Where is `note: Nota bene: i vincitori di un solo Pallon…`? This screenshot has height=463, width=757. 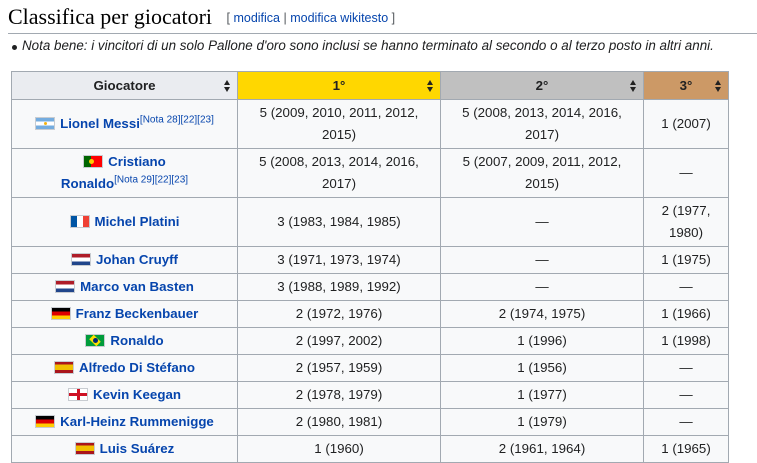
note: Nota bene: i vincitori di un solo Pallon… is located at coordinates (363, 45).